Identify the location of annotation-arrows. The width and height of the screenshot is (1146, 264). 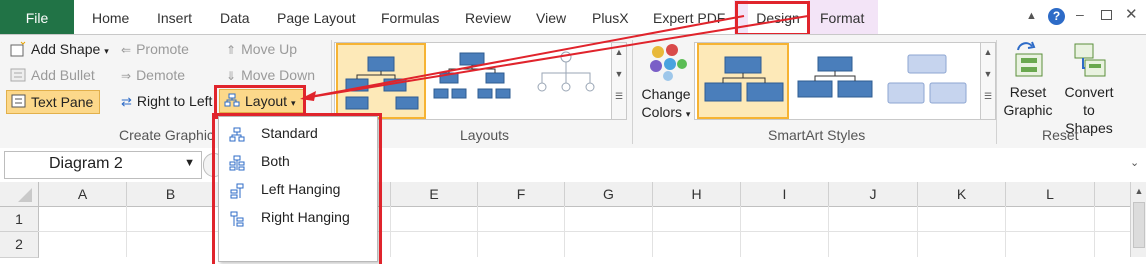
(554, 58).